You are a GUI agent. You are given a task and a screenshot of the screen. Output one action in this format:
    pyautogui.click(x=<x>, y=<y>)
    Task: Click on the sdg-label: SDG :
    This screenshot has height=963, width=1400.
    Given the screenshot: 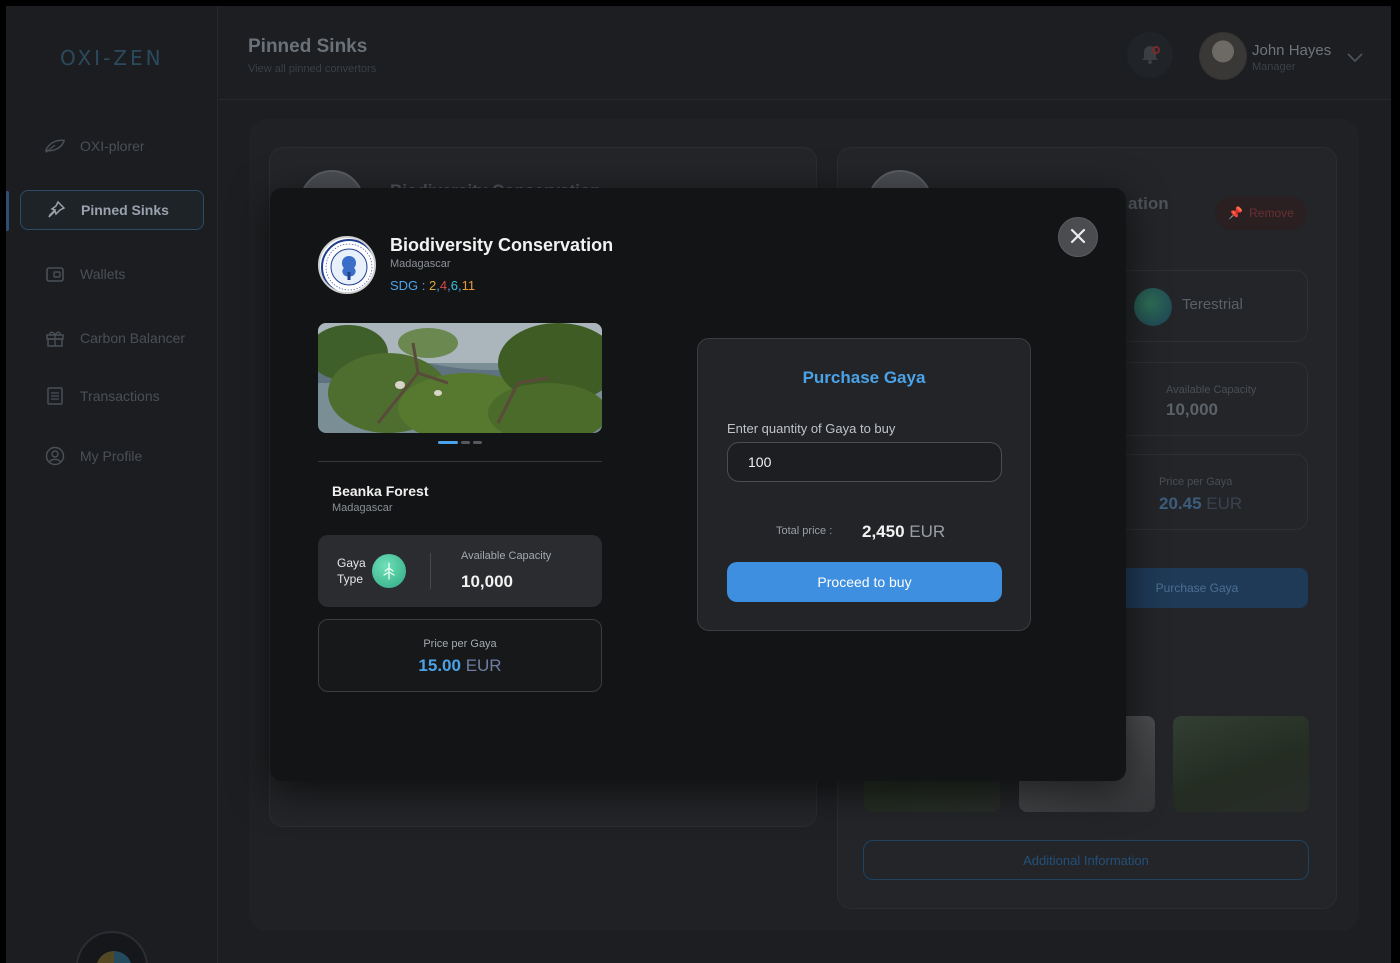 What is the action you would take?
    pyautogui.click(x=410, y=285)
    